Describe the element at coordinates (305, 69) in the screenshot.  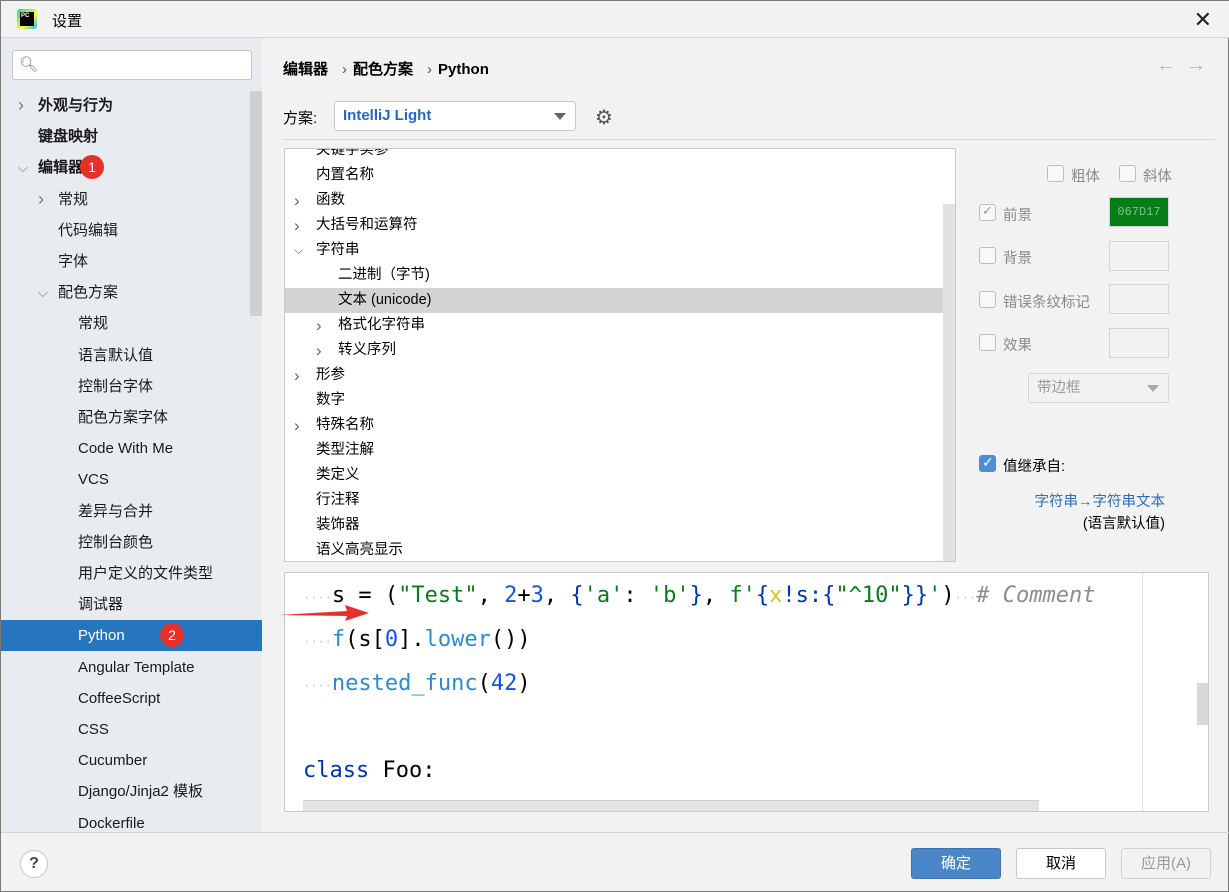
I see `breadcrumb-item: 编辑器` at that location.